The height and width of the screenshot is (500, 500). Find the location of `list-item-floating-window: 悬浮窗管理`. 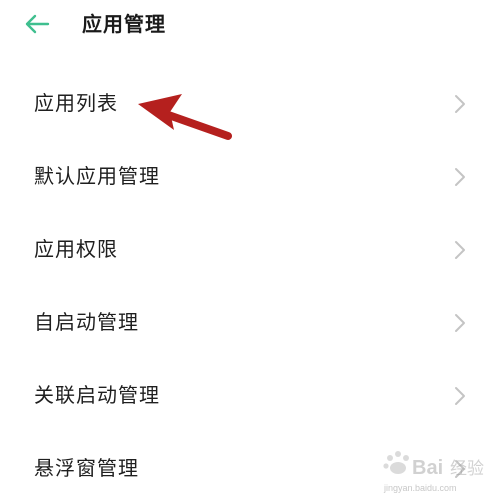

list-item-floating-window: 悬浮窗管理 is located at coordinates (250, 465).